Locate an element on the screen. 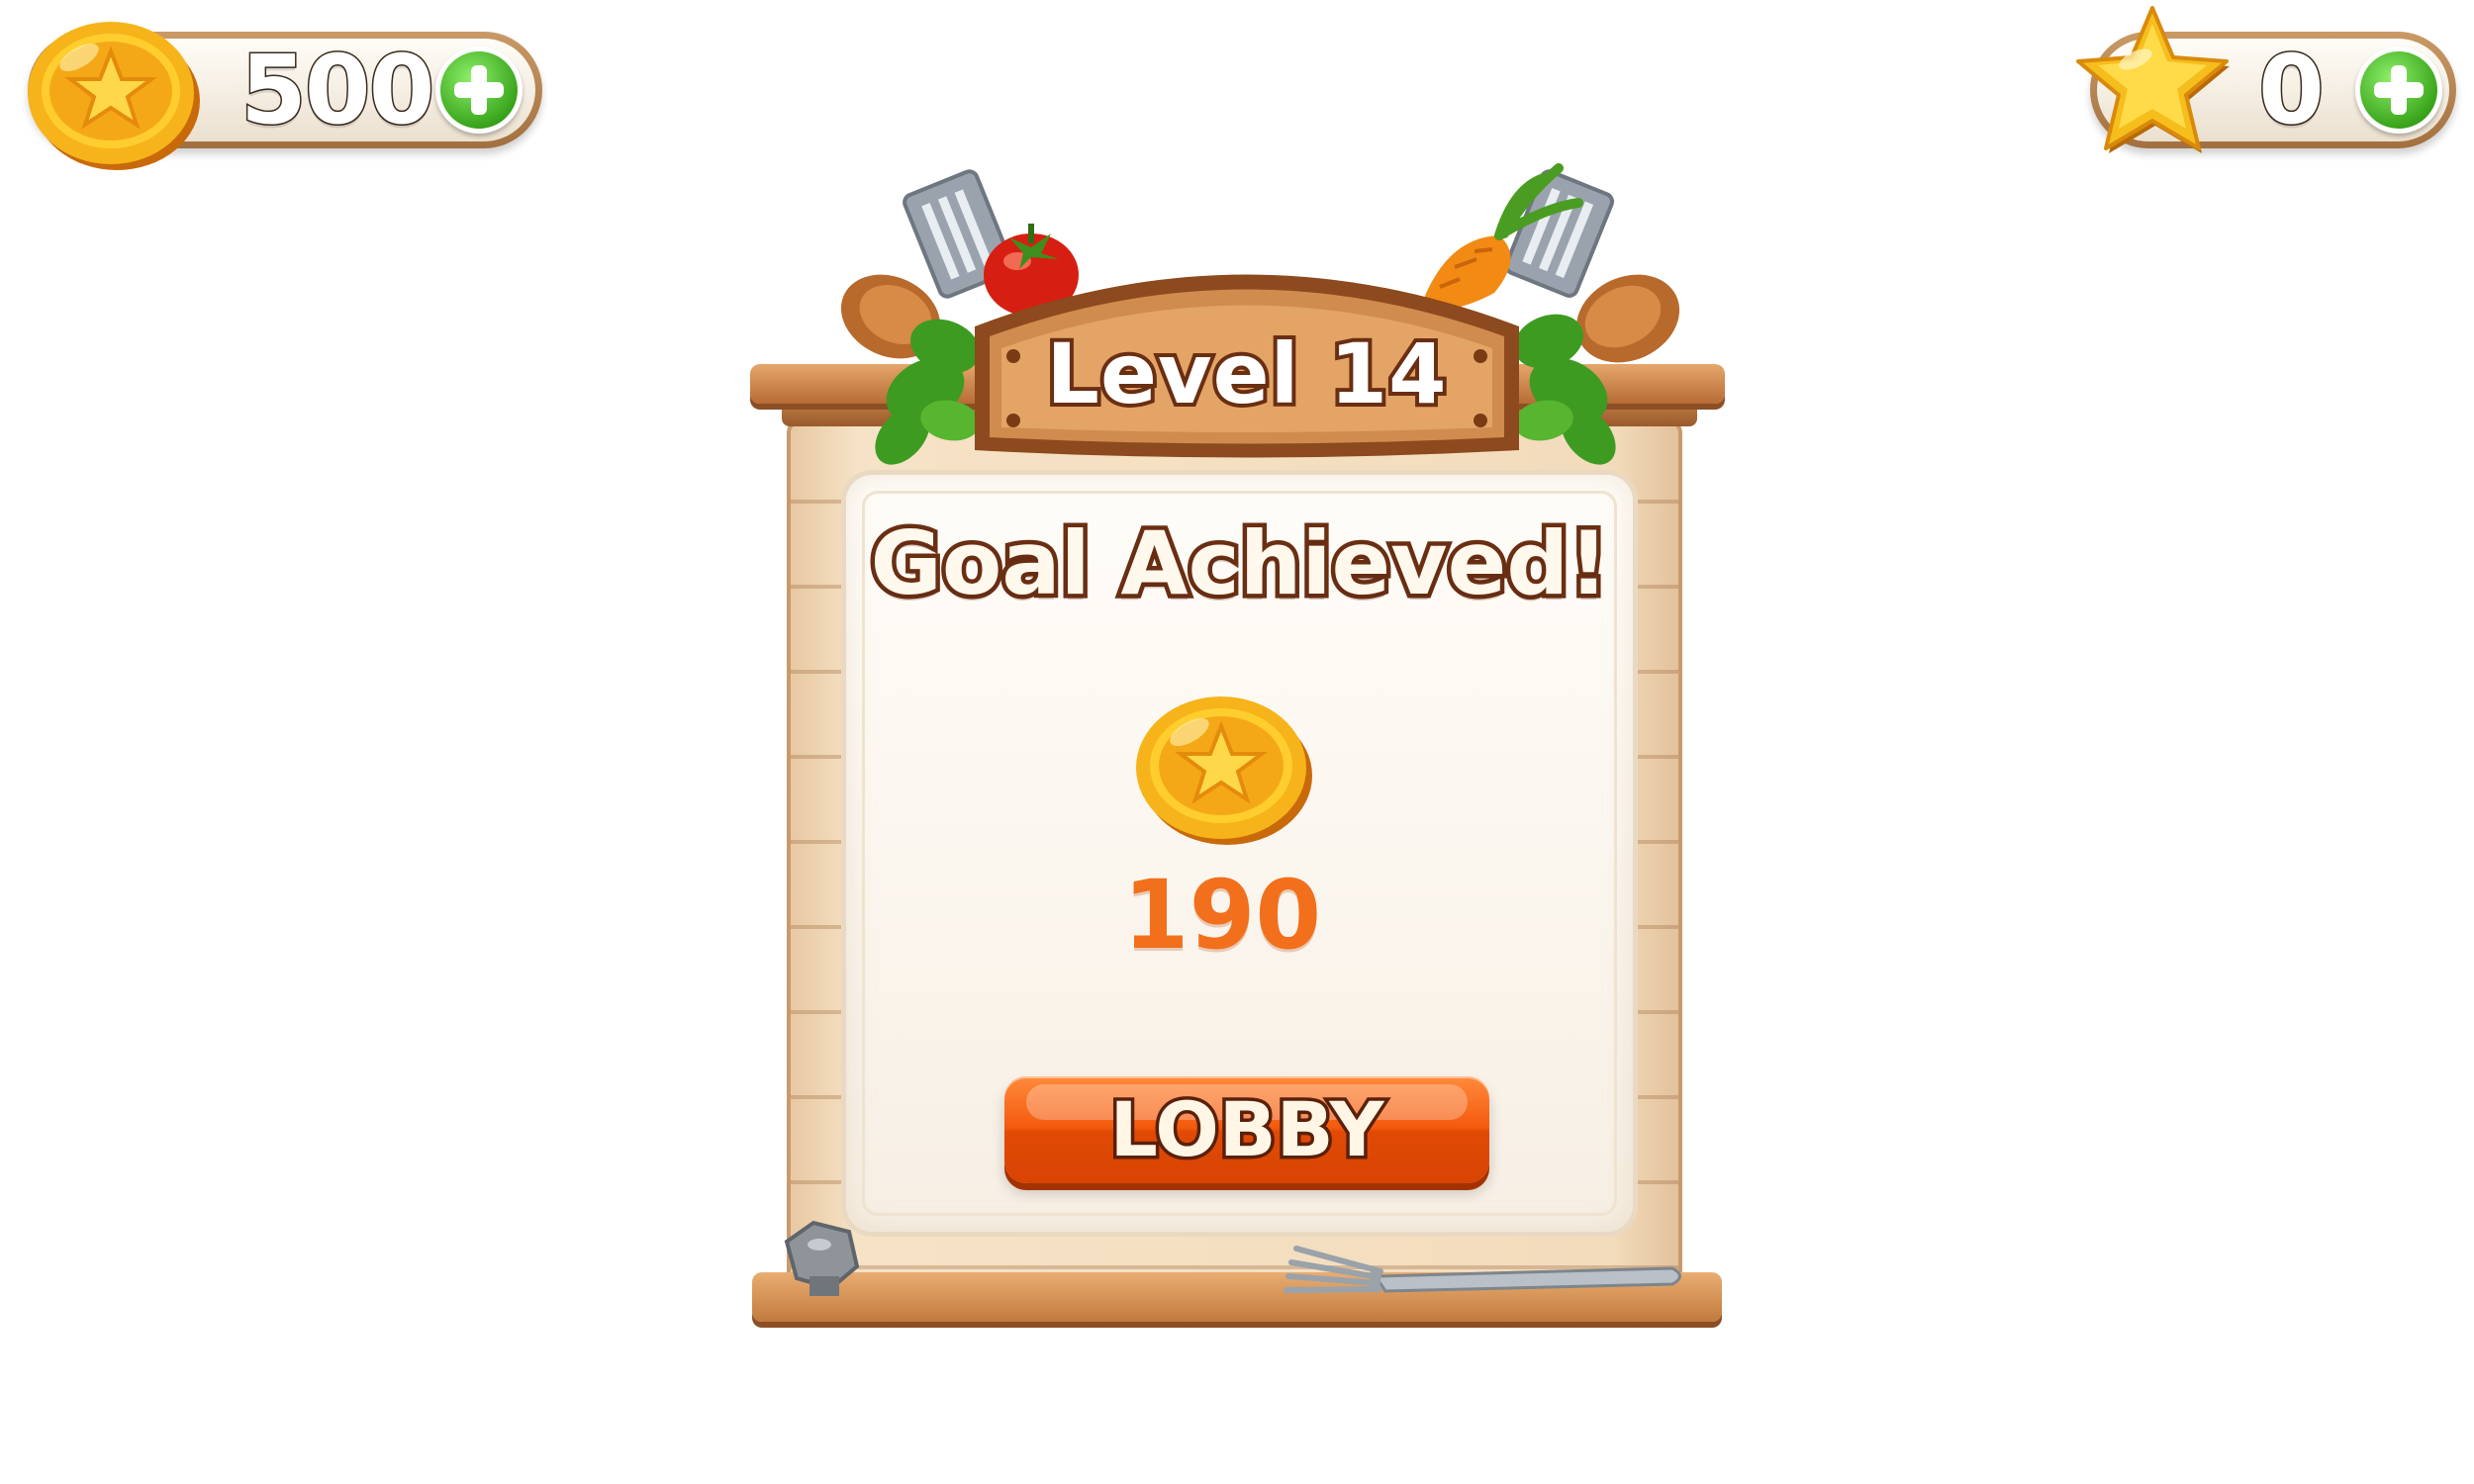 This screenshot has height=1484, width=2474. coin-icon is located at coordinates (1224, 770).